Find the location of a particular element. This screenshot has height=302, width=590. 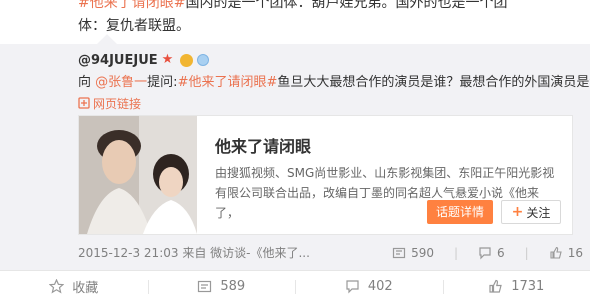

star-icon: ★ is located at coordinates (169, 60).